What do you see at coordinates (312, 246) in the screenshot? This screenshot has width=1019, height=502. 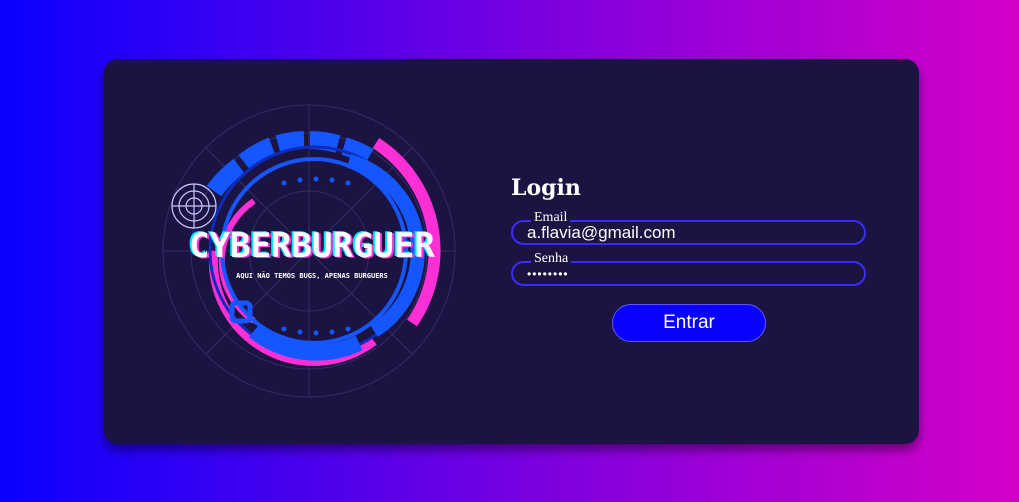 I see `logo-brand-text: CYBERBURGUER` at bounding box center [312, 246].